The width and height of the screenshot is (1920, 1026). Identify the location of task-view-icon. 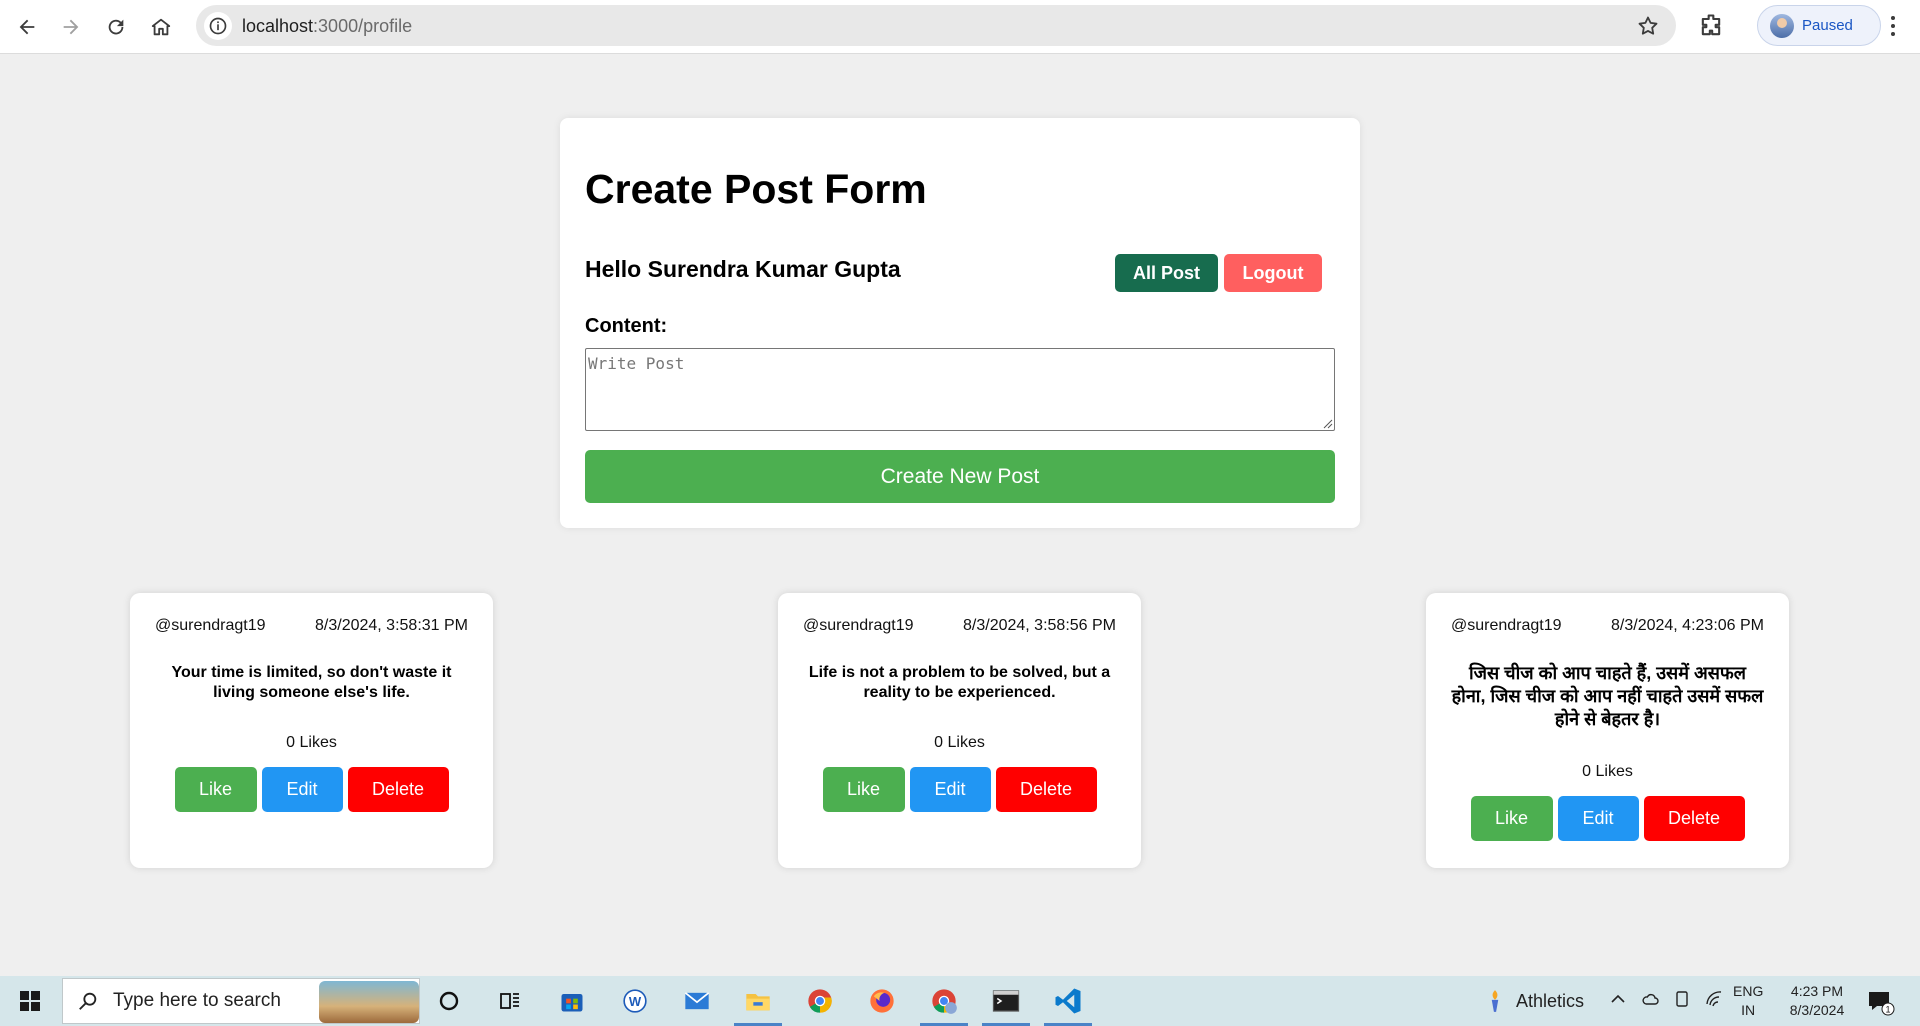
(510, 1001).